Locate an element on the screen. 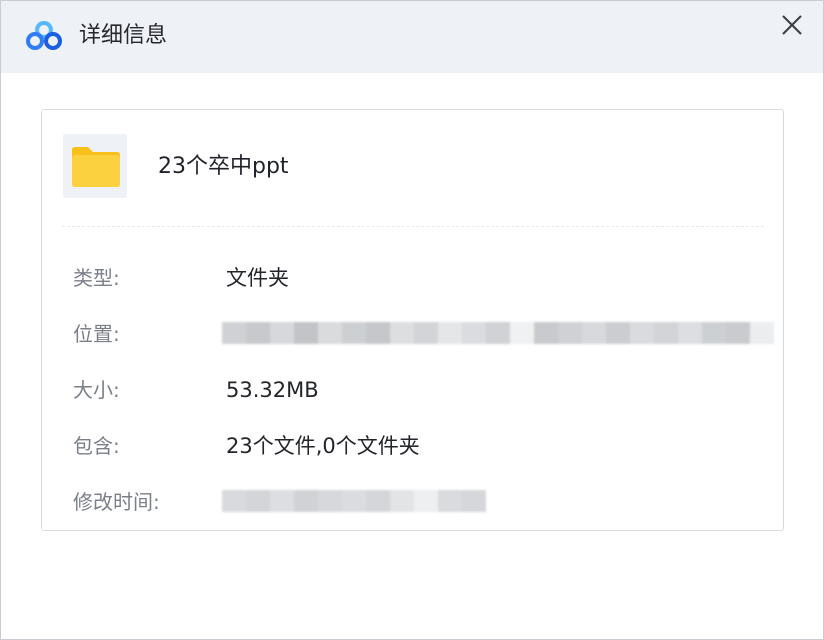 The image size is (824, 640). folder-thumbnail is located at coordinates (95, 166).